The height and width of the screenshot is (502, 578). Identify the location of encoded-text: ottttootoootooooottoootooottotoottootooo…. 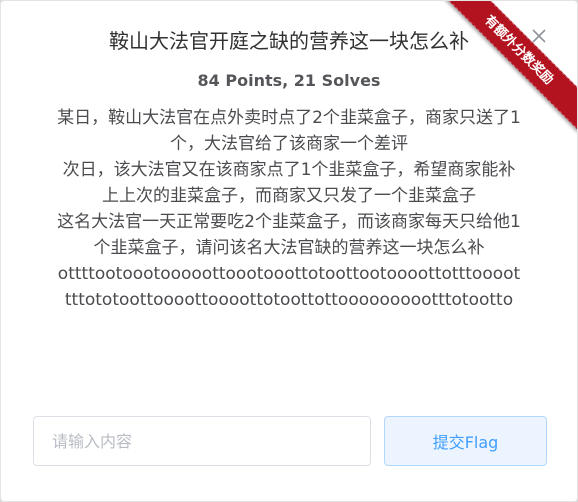
(289, 287).